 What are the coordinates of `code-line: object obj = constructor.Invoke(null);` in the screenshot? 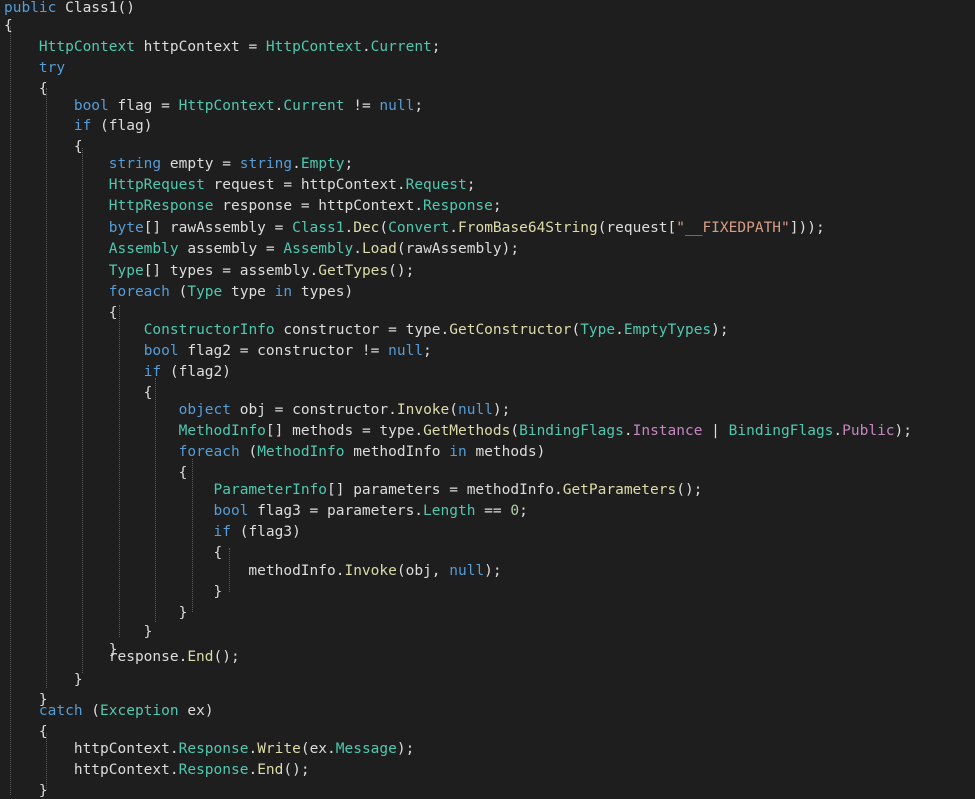 It's located at (257, 410).